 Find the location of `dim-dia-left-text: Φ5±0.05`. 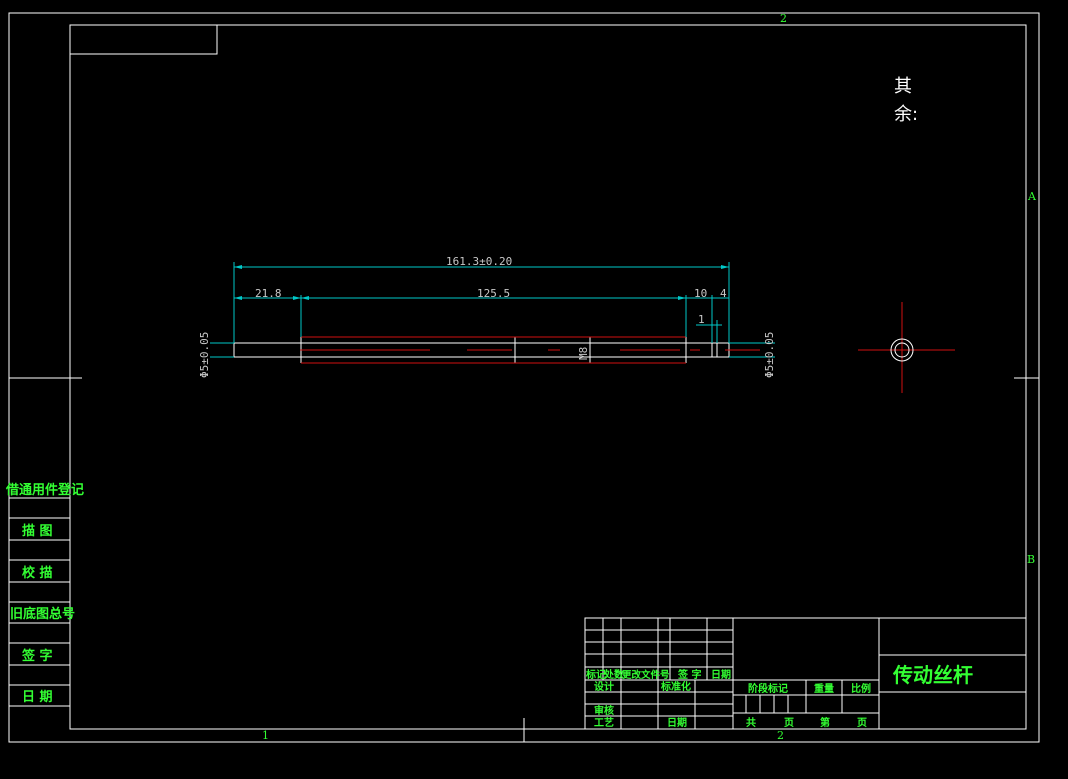

dim-dia-left-text: Φ5±0.05 is located at coordinates (204, 355).